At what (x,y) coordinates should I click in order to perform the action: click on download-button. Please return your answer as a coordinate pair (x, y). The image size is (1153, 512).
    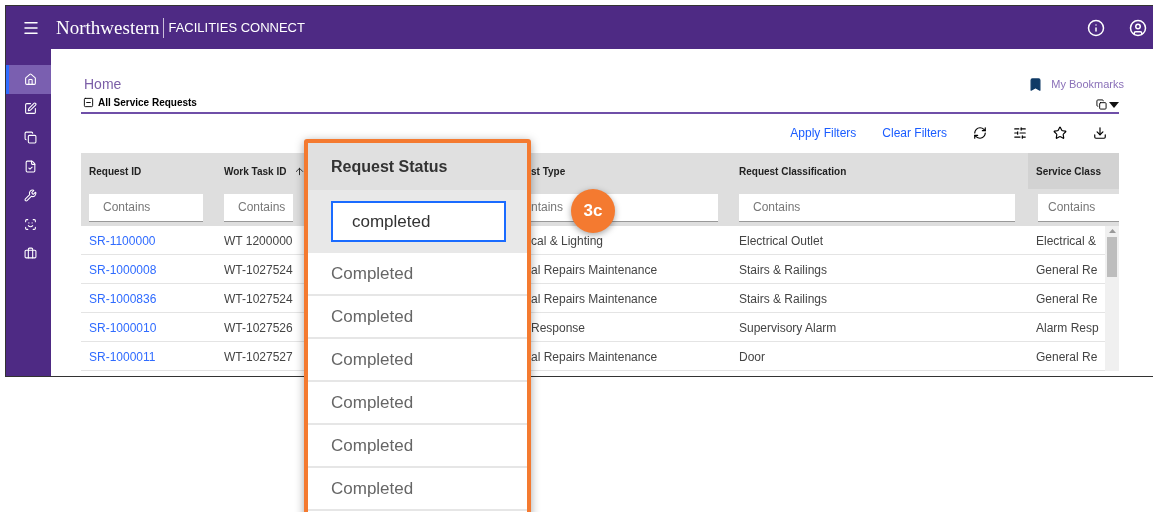
    Looking at the image, I should click on (1100, 133).